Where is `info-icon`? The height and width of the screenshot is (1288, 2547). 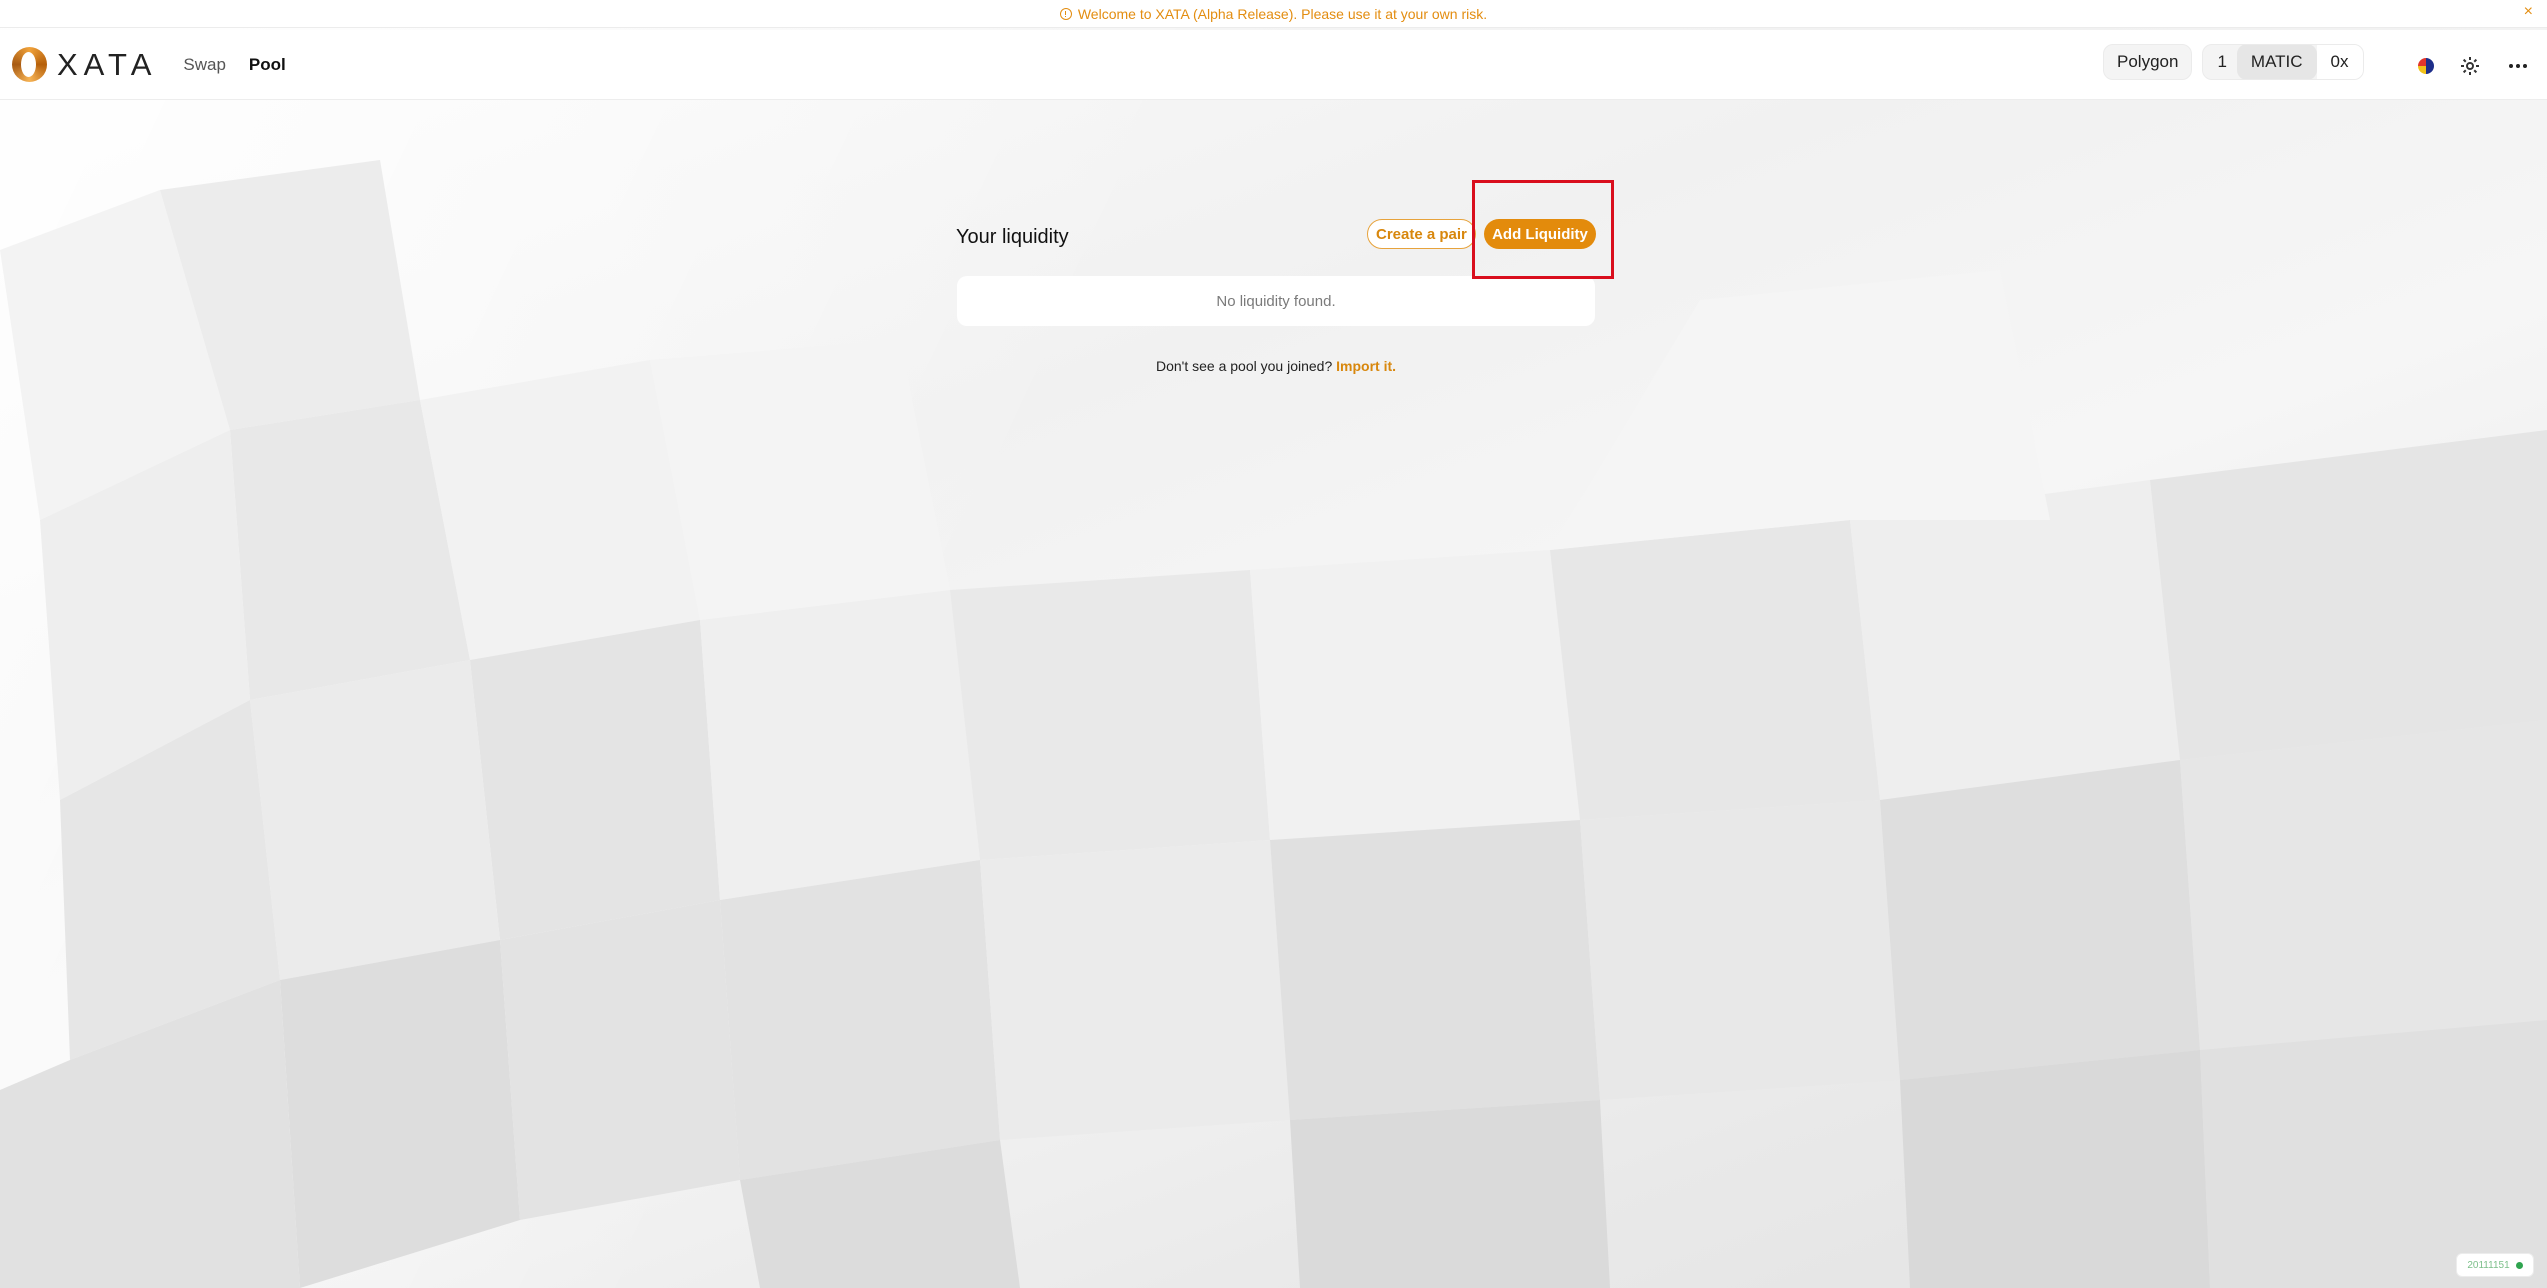
info-icon is located at coordinates (1065, 13).